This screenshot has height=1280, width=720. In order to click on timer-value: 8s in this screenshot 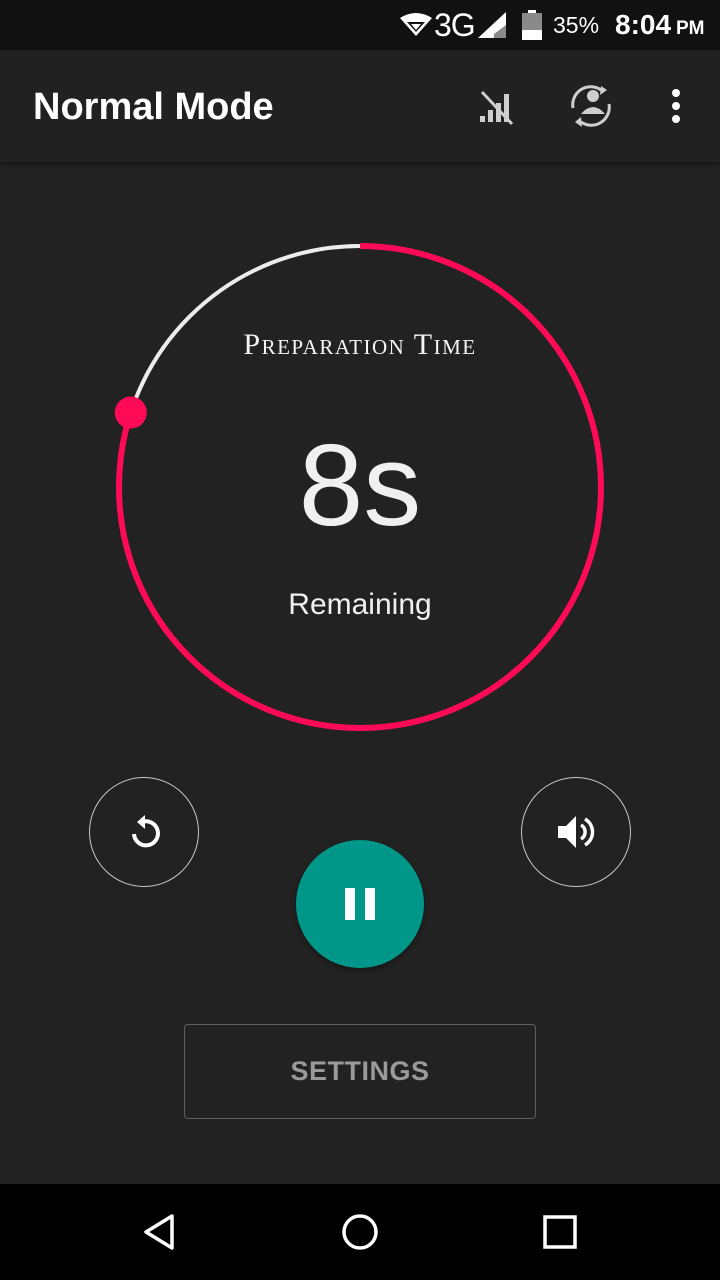, I will do `click(360, 485)`.